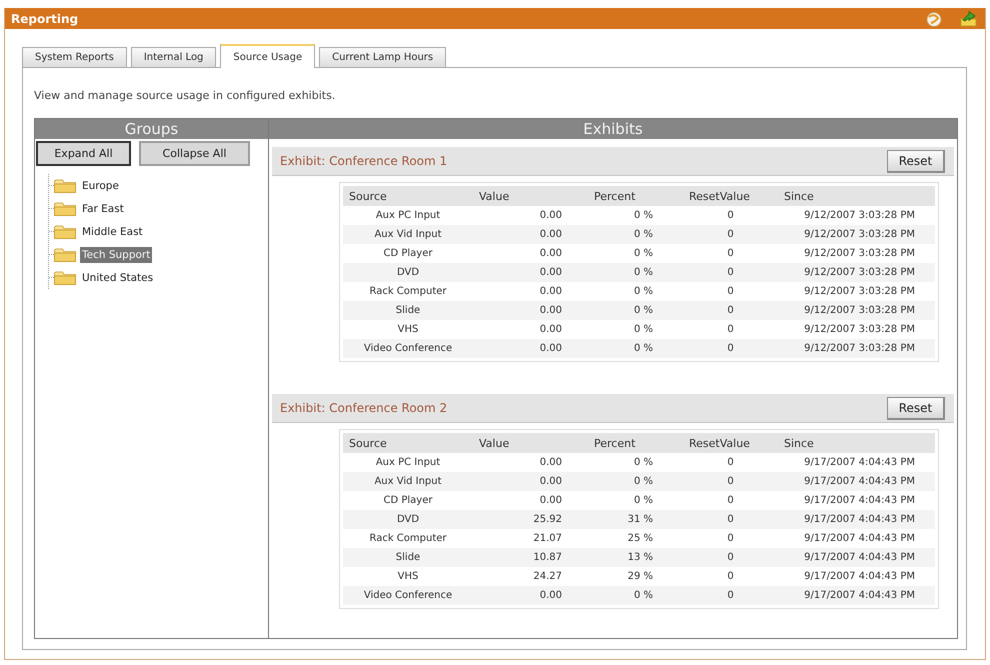 The height and width of the screenshot is (665, 990). What do you see at coordinates (83, 153) in the screenshot?
I see `expand-all-button: Expand All` at bounding box center [83, 153].